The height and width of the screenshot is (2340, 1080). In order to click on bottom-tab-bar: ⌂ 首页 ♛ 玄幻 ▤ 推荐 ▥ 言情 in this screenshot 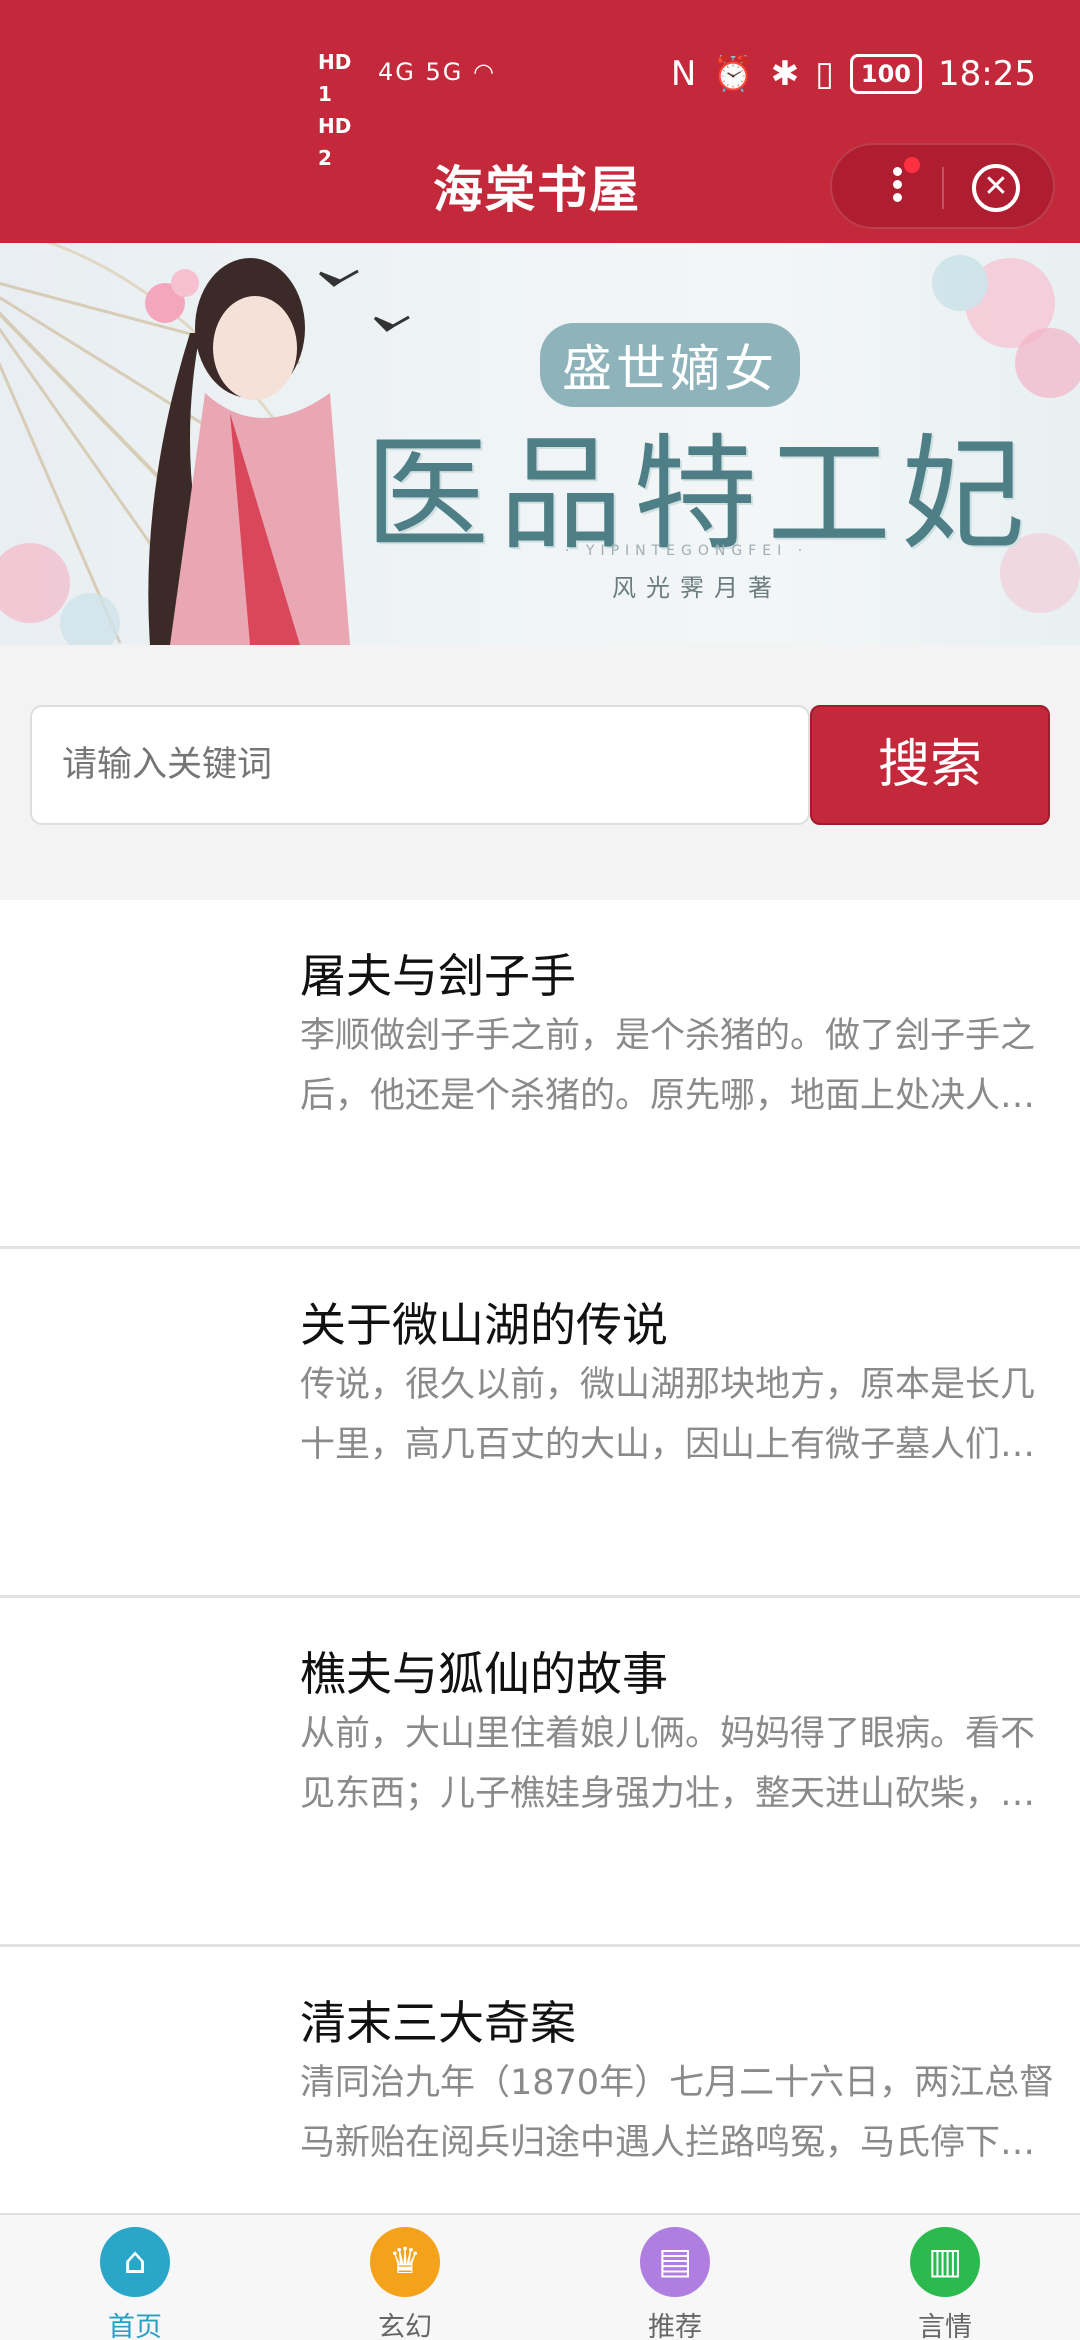, I will do `click(540, 2276)`.